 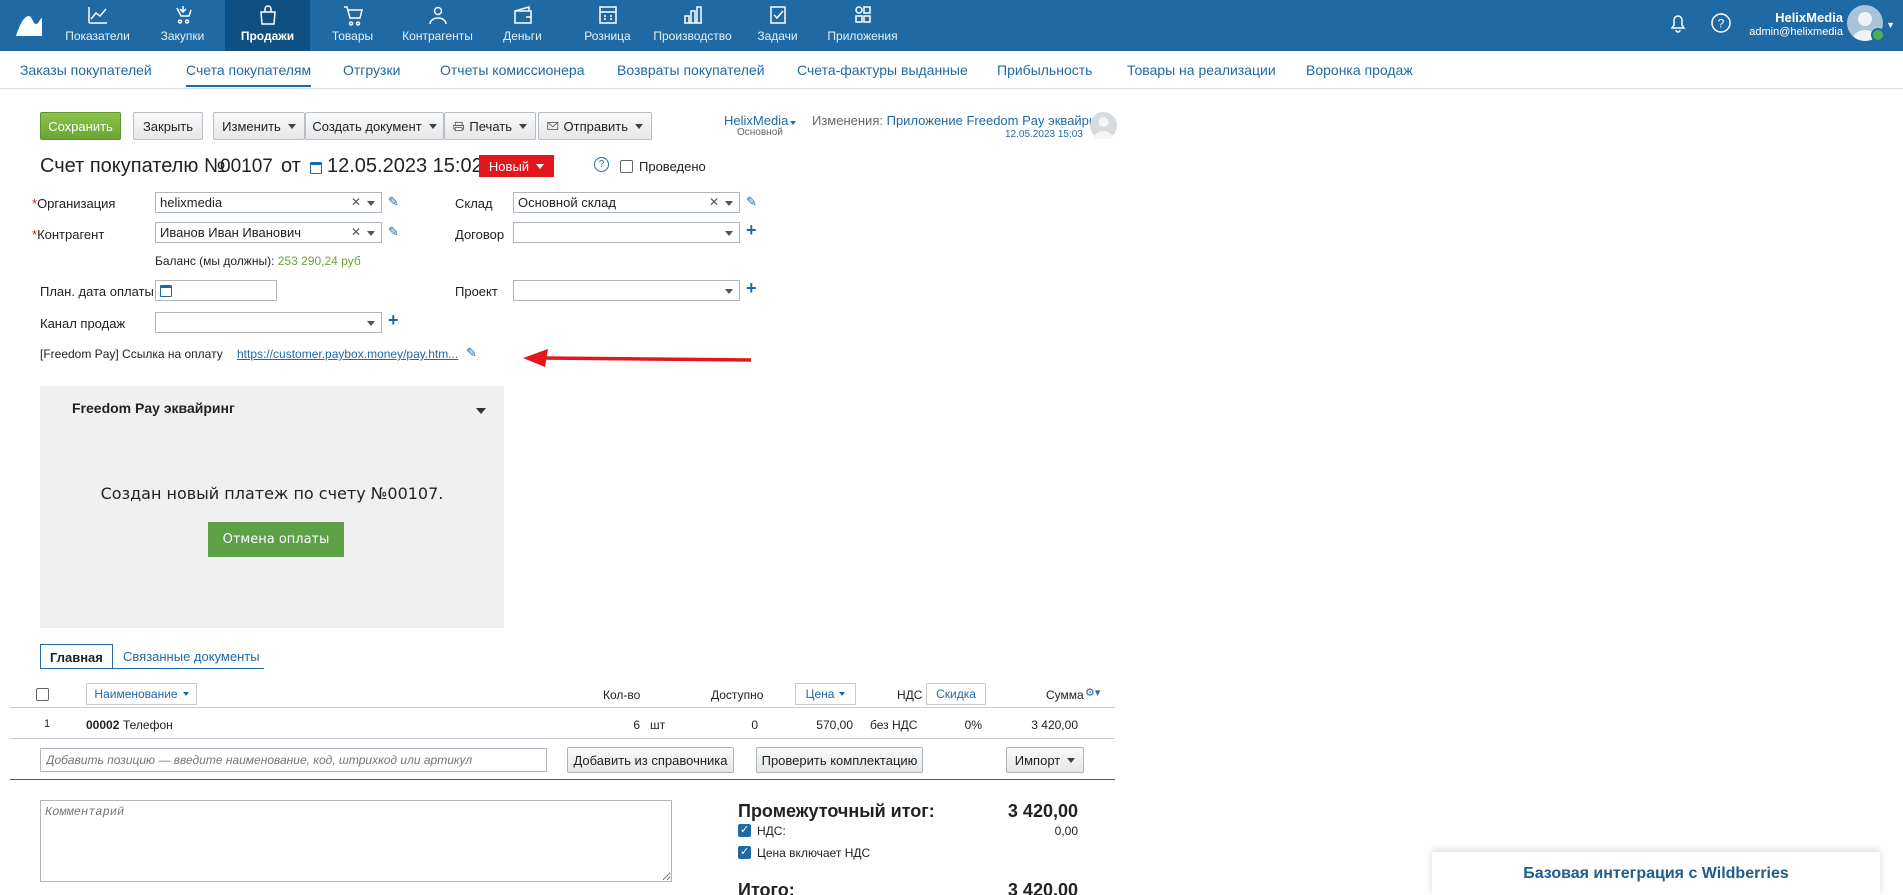 What do you see at coordinates (692, 36) in the screenshot?
I see `nav-label: Производство` at bounding box center [692, 36].